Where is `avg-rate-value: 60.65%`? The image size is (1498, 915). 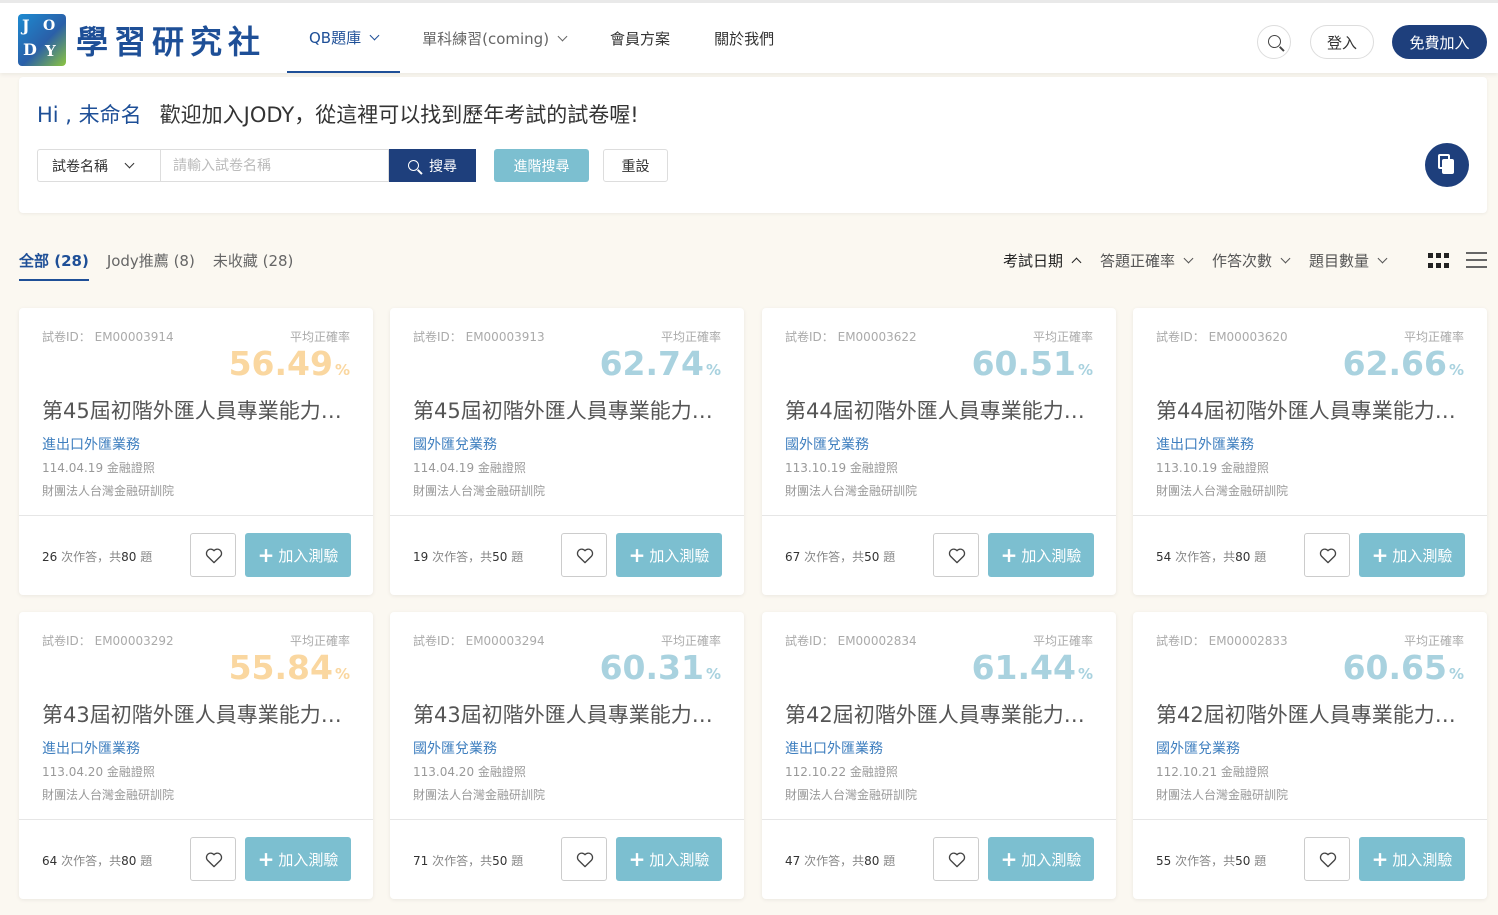 avg-rate-value: 60.65% is located at coordinates (1403, 667).